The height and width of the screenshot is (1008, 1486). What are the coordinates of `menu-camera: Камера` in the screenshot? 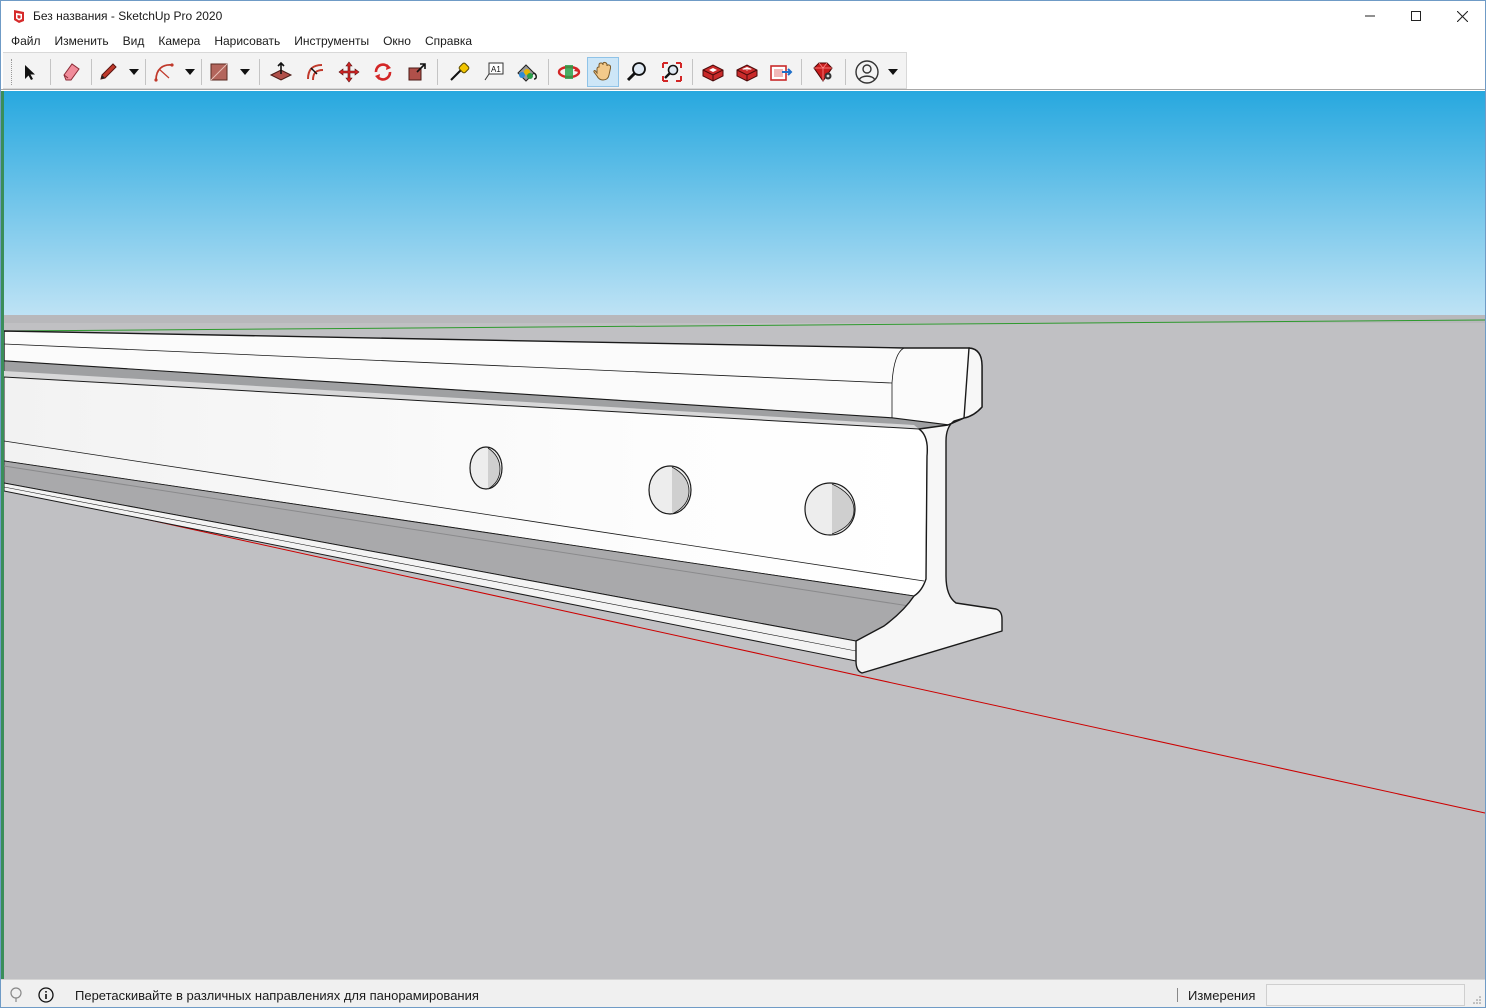 It's located at (179, 41).